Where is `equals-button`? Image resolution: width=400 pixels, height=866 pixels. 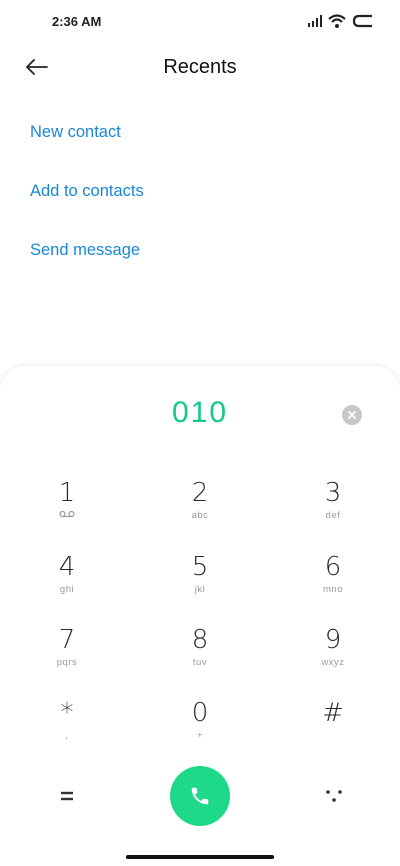 equals-button is located at coordinates (67, 796).